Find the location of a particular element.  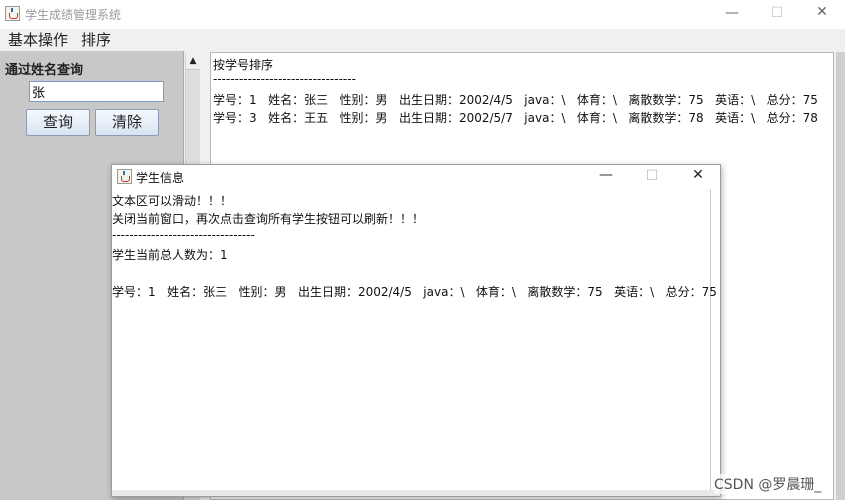

text-line: --------------------------------- is located at coordinates (284, 79).